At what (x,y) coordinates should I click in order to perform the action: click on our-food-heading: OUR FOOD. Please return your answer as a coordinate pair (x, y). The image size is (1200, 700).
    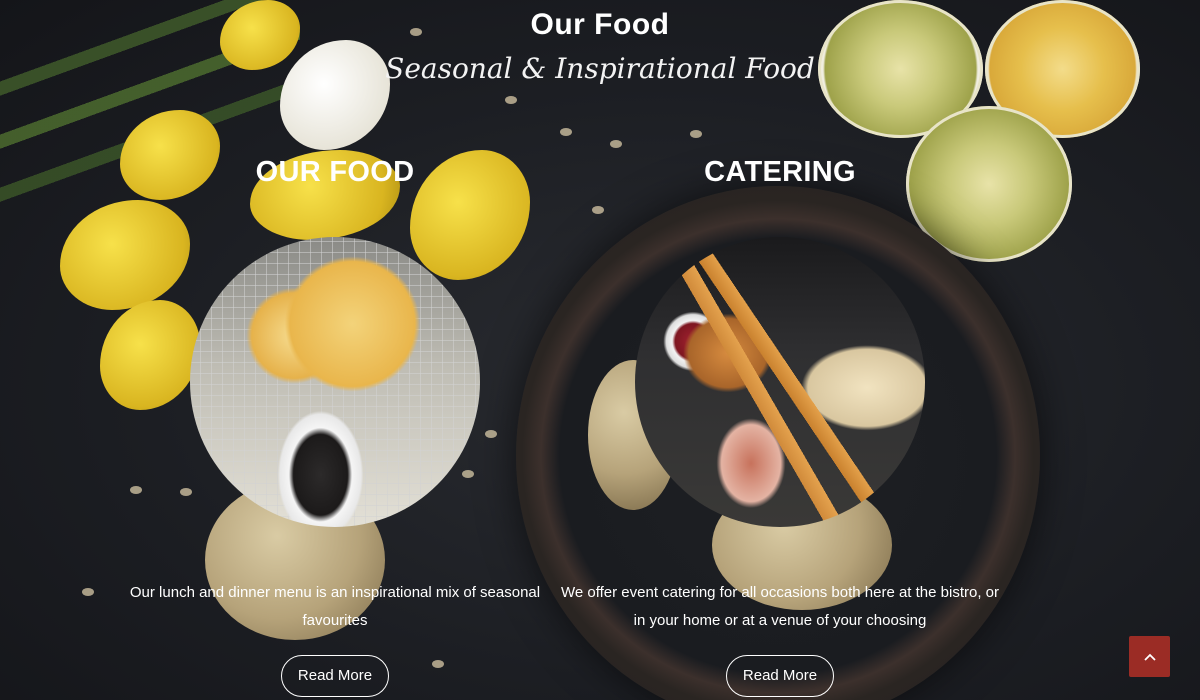
    Looking at the image, I should click on (335, 172).